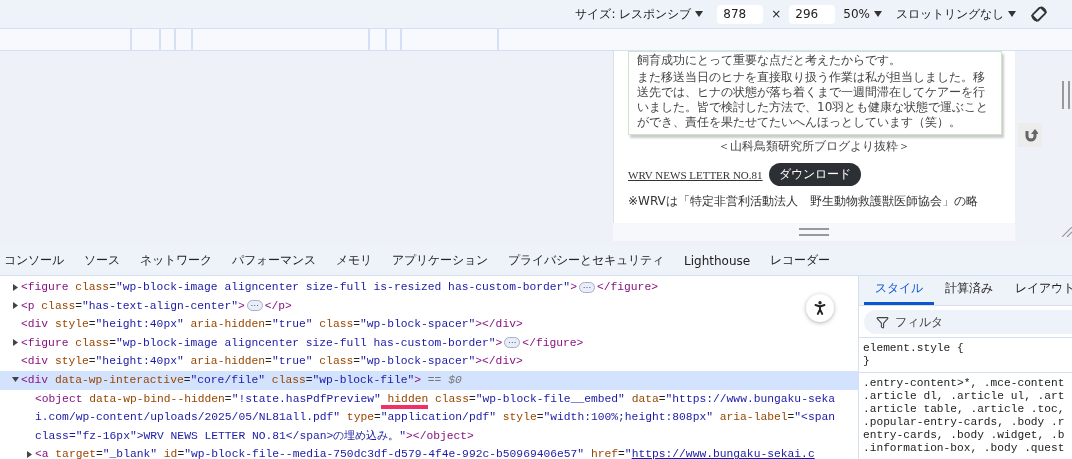  I want to click on code-line: }, so click(866, 361).